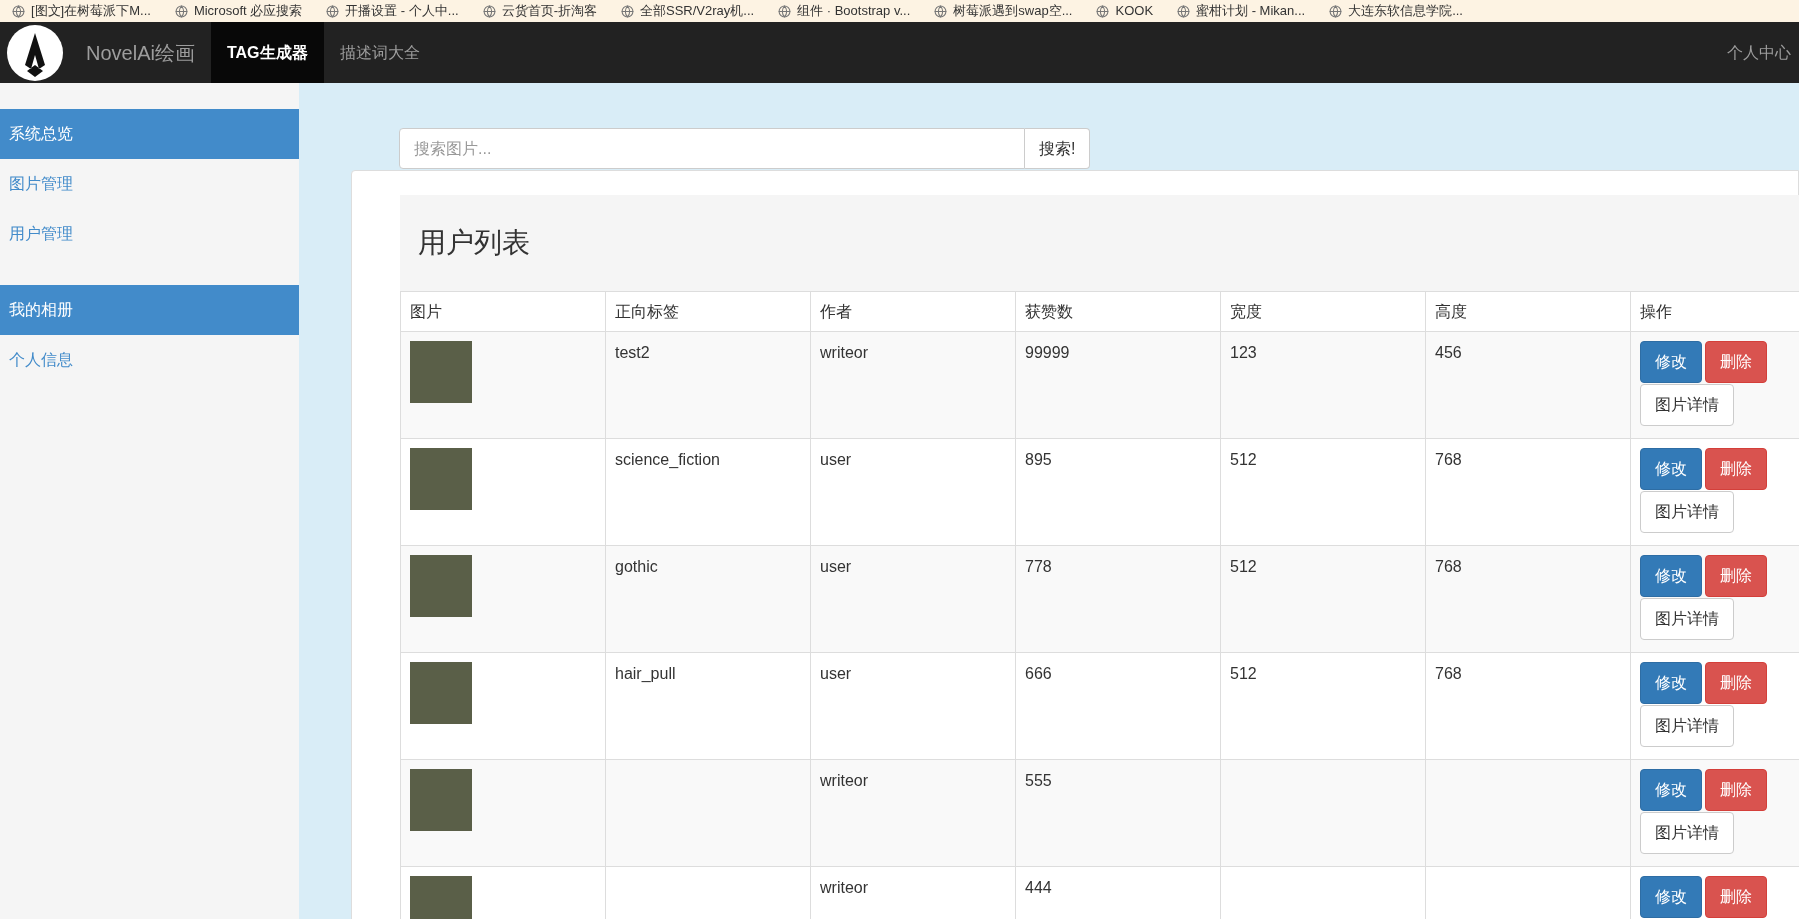 The height and width of the screenshot is (919, 1799). I want to click on column-header: 获赞数, so click(1118, 311).